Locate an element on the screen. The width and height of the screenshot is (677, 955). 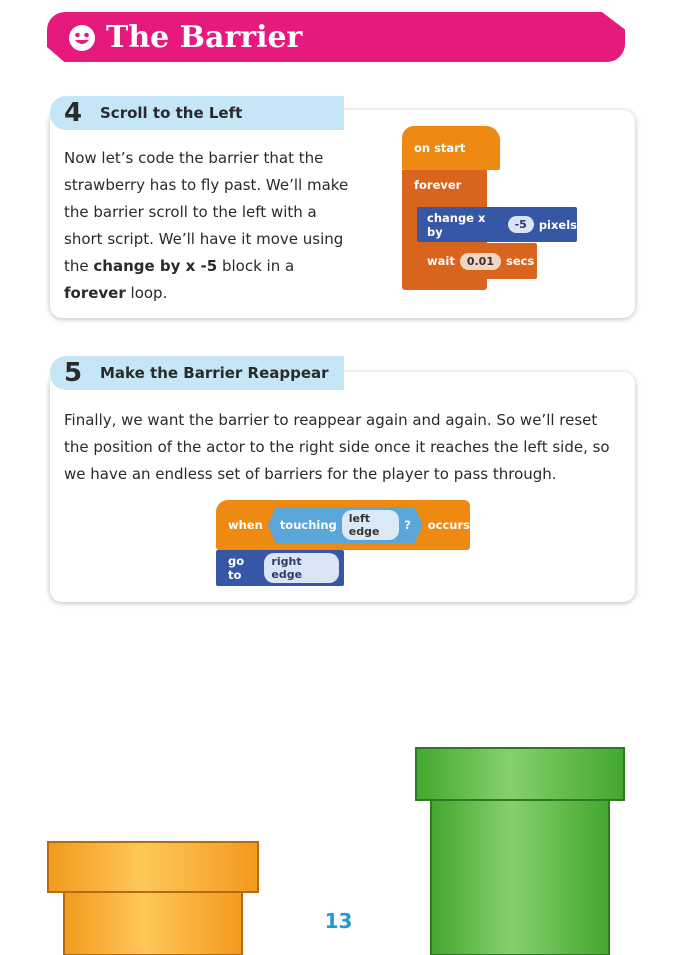
page-title: The Barrier is located at coordinates (185, 38).